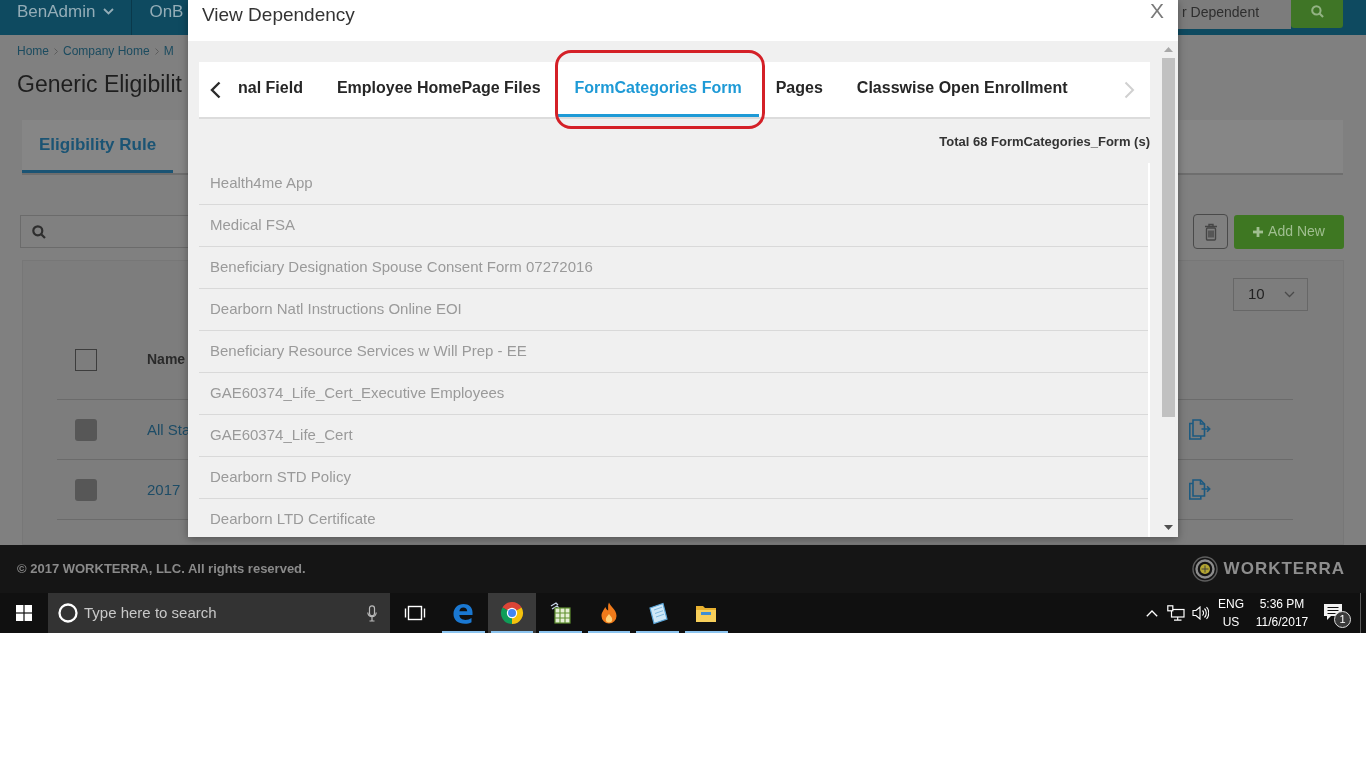 The height and width of the screenshot is (768, 1366). Describe the element at coordinates (1176, 613) in the screenshot. I see `network-icon` at that location.